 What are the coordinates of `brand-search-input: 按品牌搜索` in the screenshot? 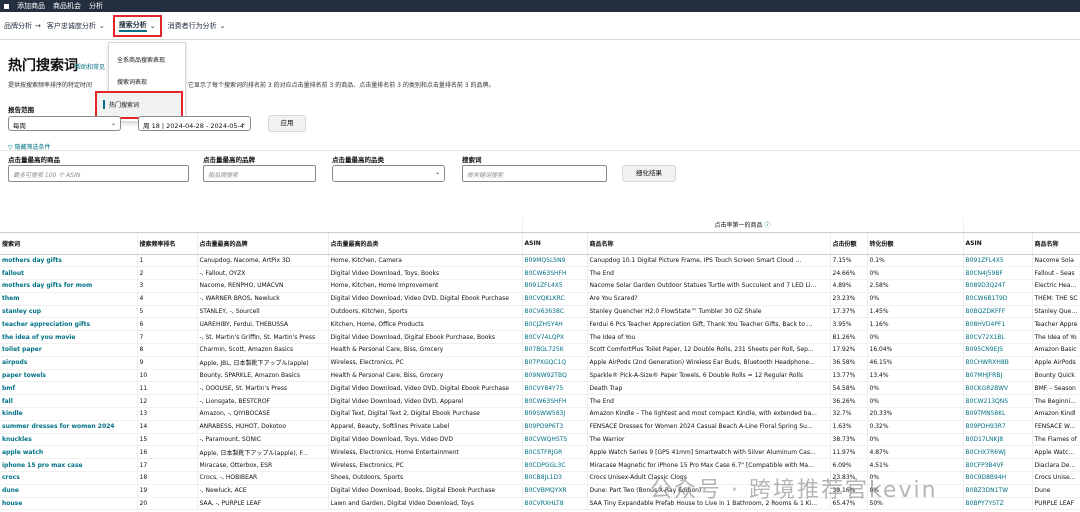 It's located at (259, 173).